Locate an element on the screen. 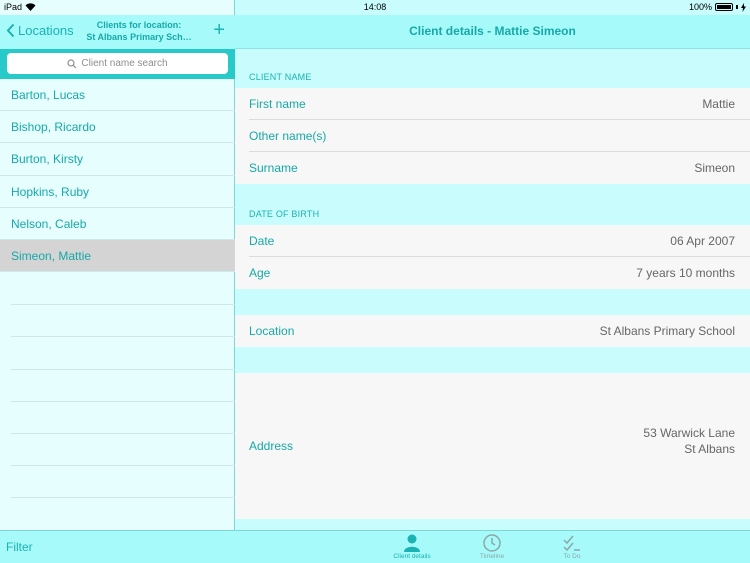 This screenshot has height=563, width=750. age-label: Age is located at coordinates (260, 273).